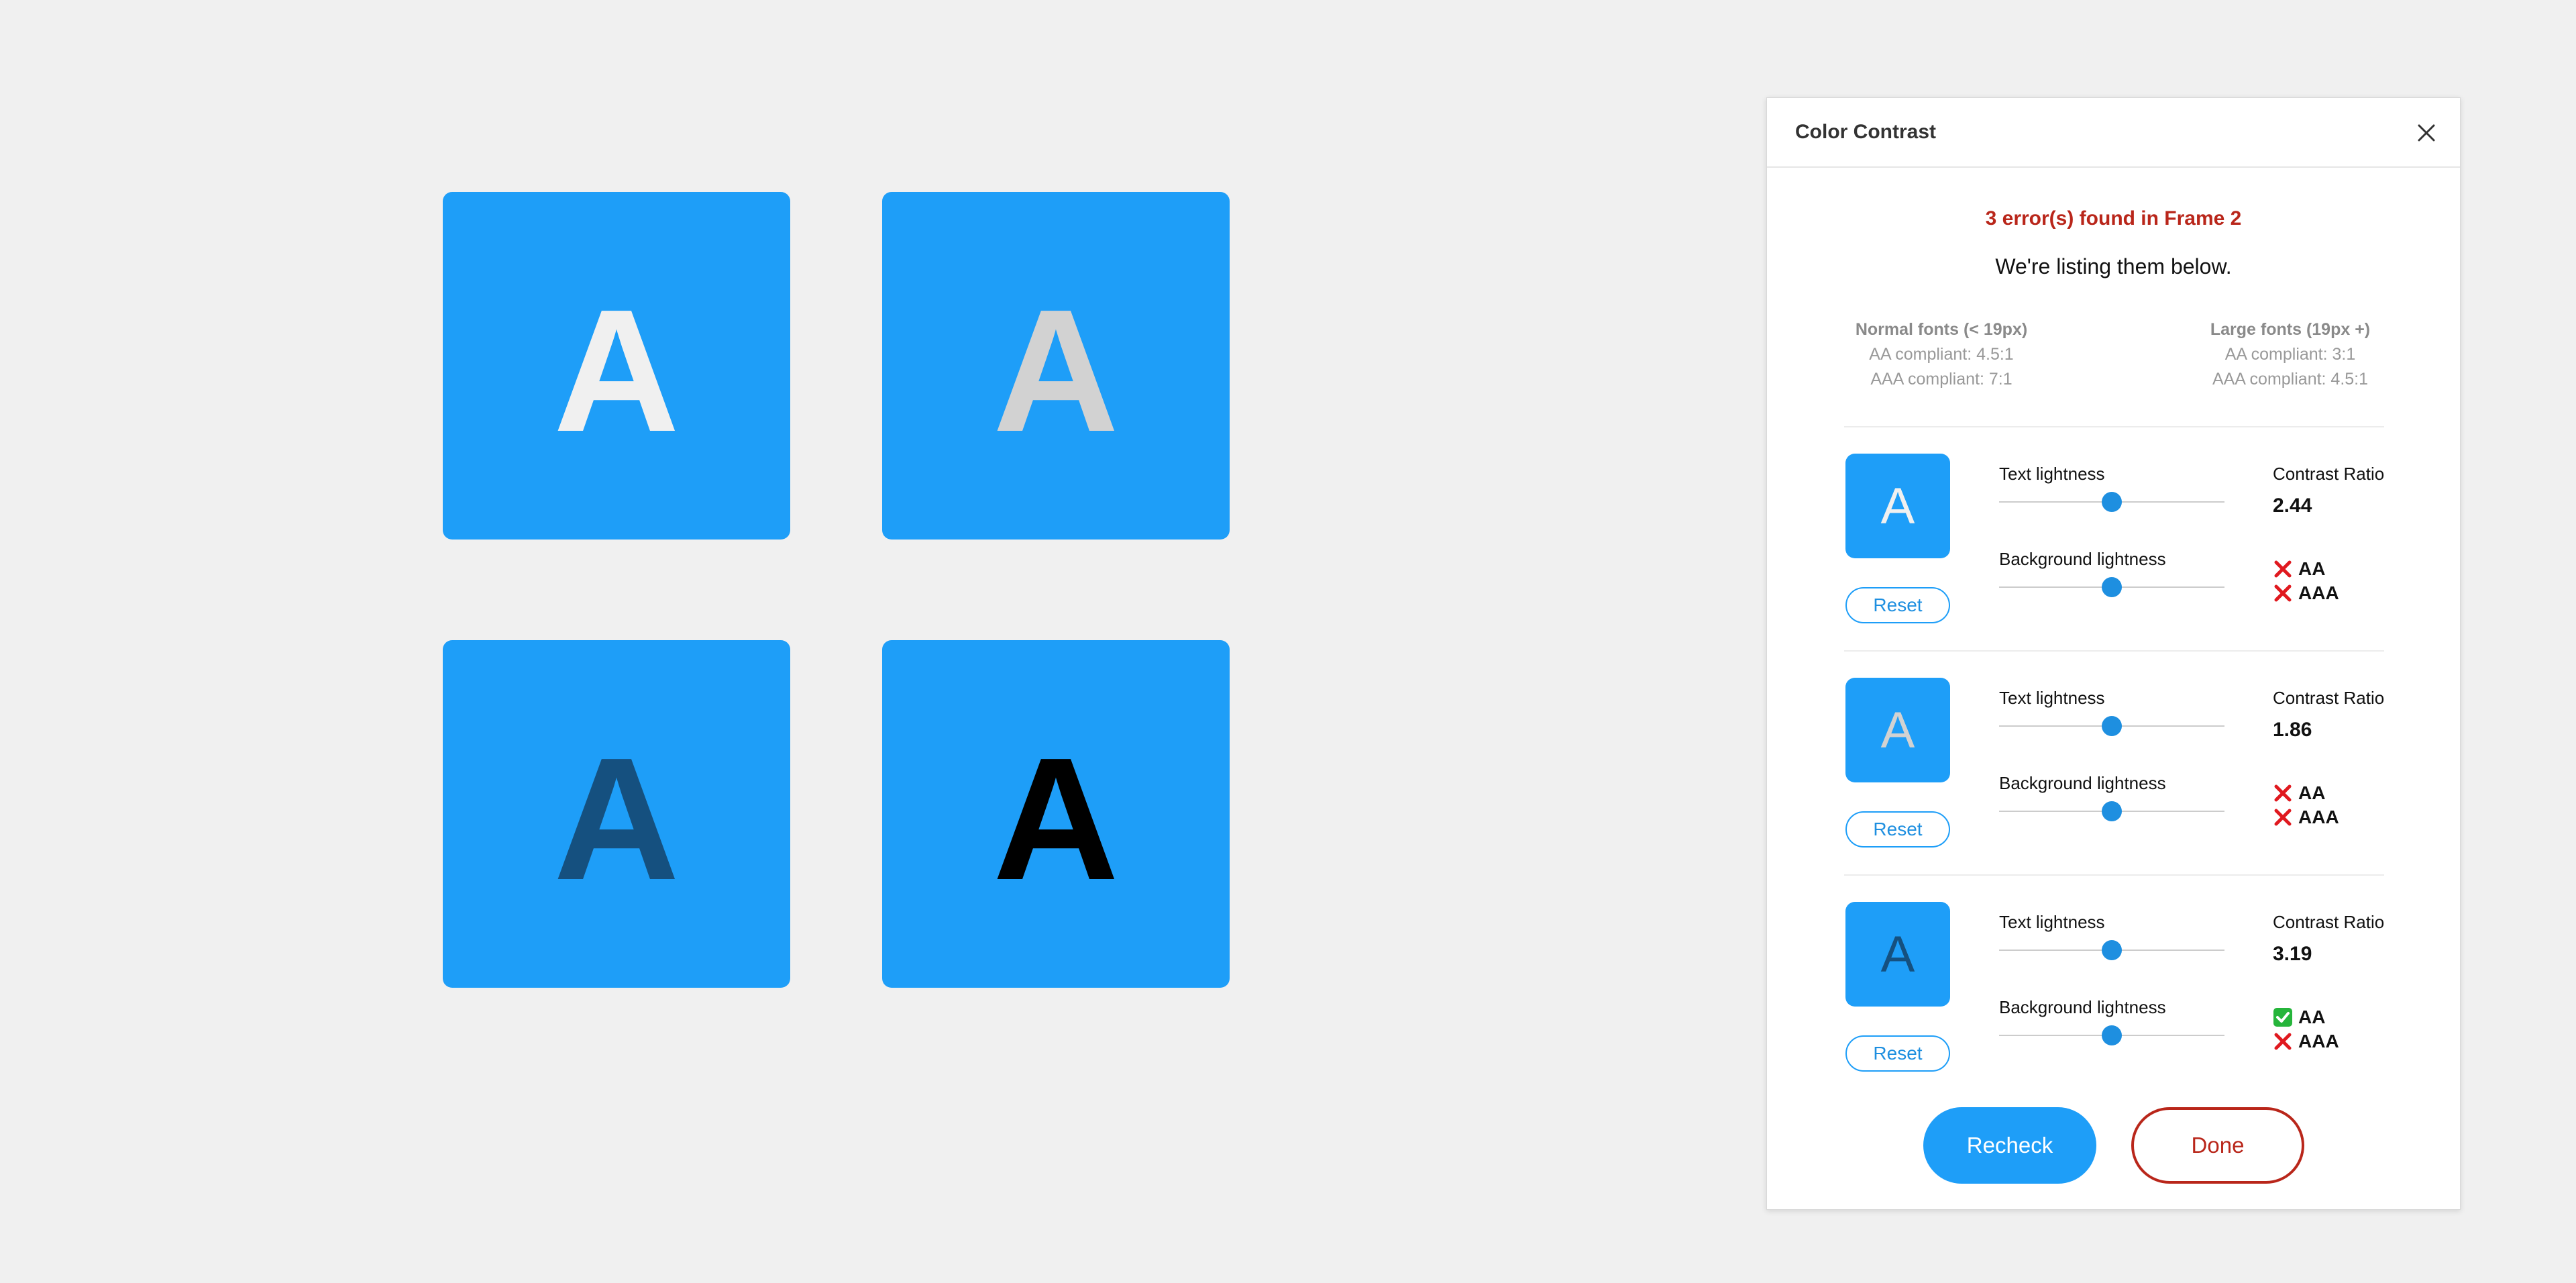  I want to click on normal-fonts-aa: AA compliant: 4.5:1, so click(1941, 354).